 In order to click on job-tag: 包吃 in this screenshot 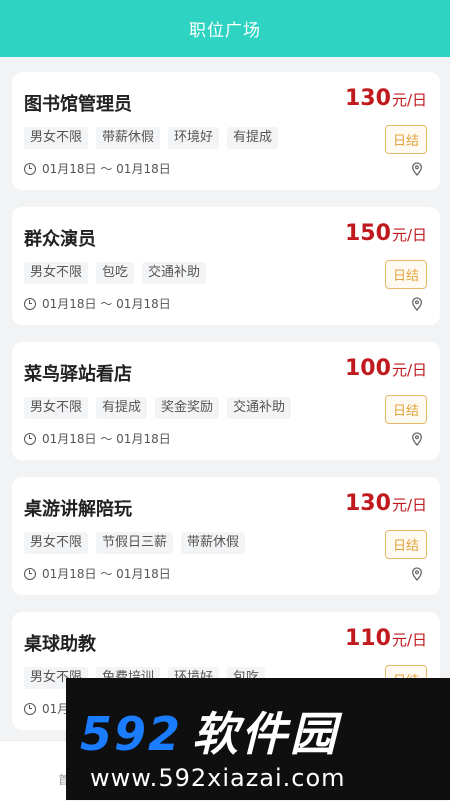, I will do `click(115, 273)`.